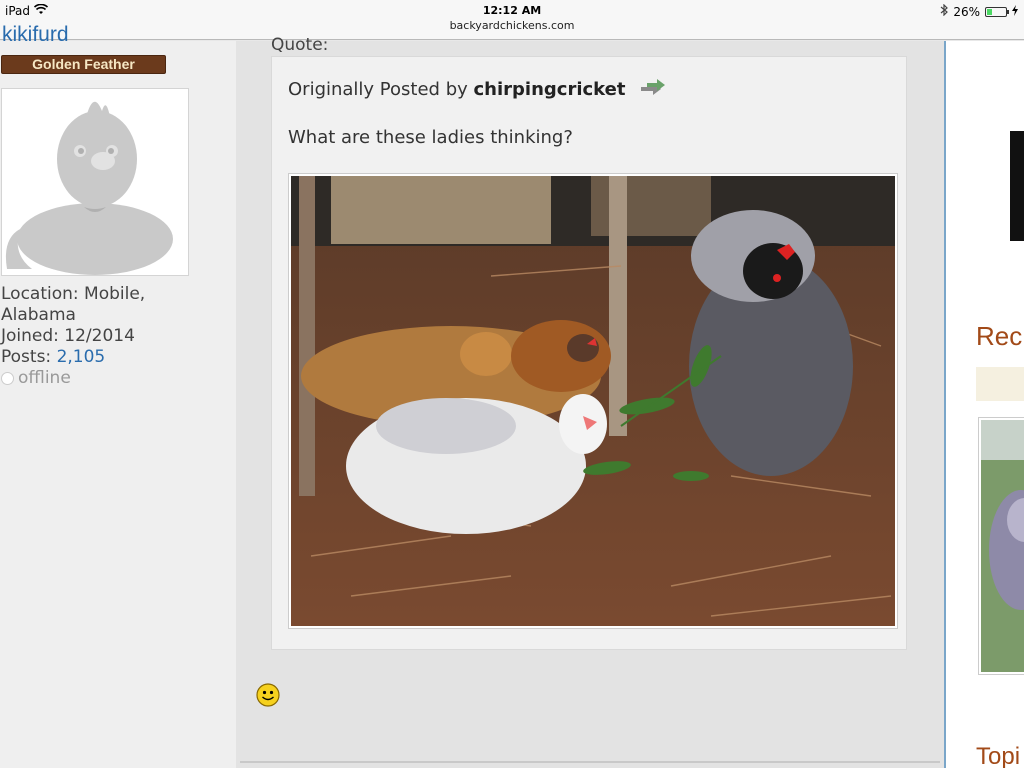 This screenshot has height=768, width=1024. Describe the element at coordinates (83, 64) in the screenshot. I see `rank-badge: Golden Feather` at that location.